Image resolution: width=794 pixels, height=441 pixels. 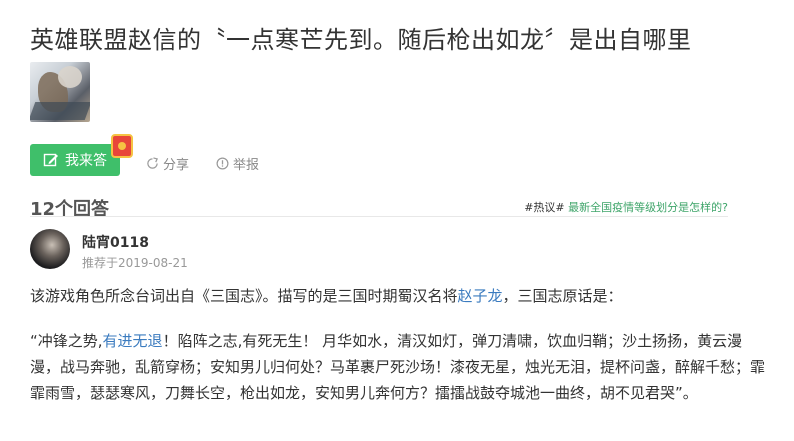 What do you see at coordinates (86, 161) in the screenshot?
I see `answer-button-label: 我来答` at bounding box center [86, 161].